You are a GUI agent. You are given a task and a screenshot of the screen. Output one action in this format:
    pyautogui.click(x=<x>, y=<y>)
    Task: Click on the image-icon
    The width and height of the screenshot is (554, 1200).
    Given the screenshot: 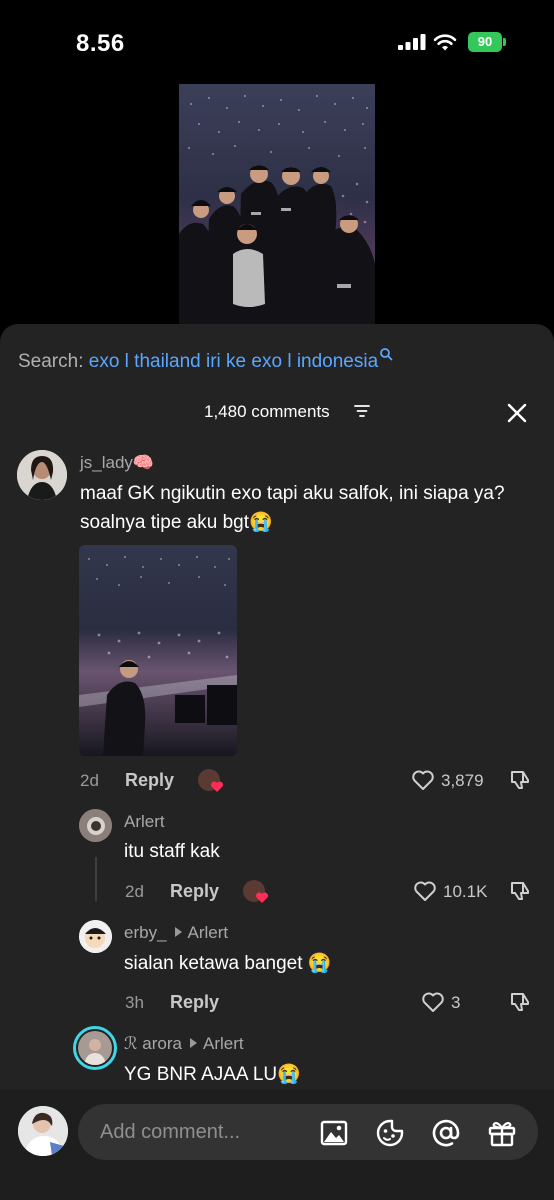 What is the action you would take?
    pyautogui.click(x=334, y=1133)
    